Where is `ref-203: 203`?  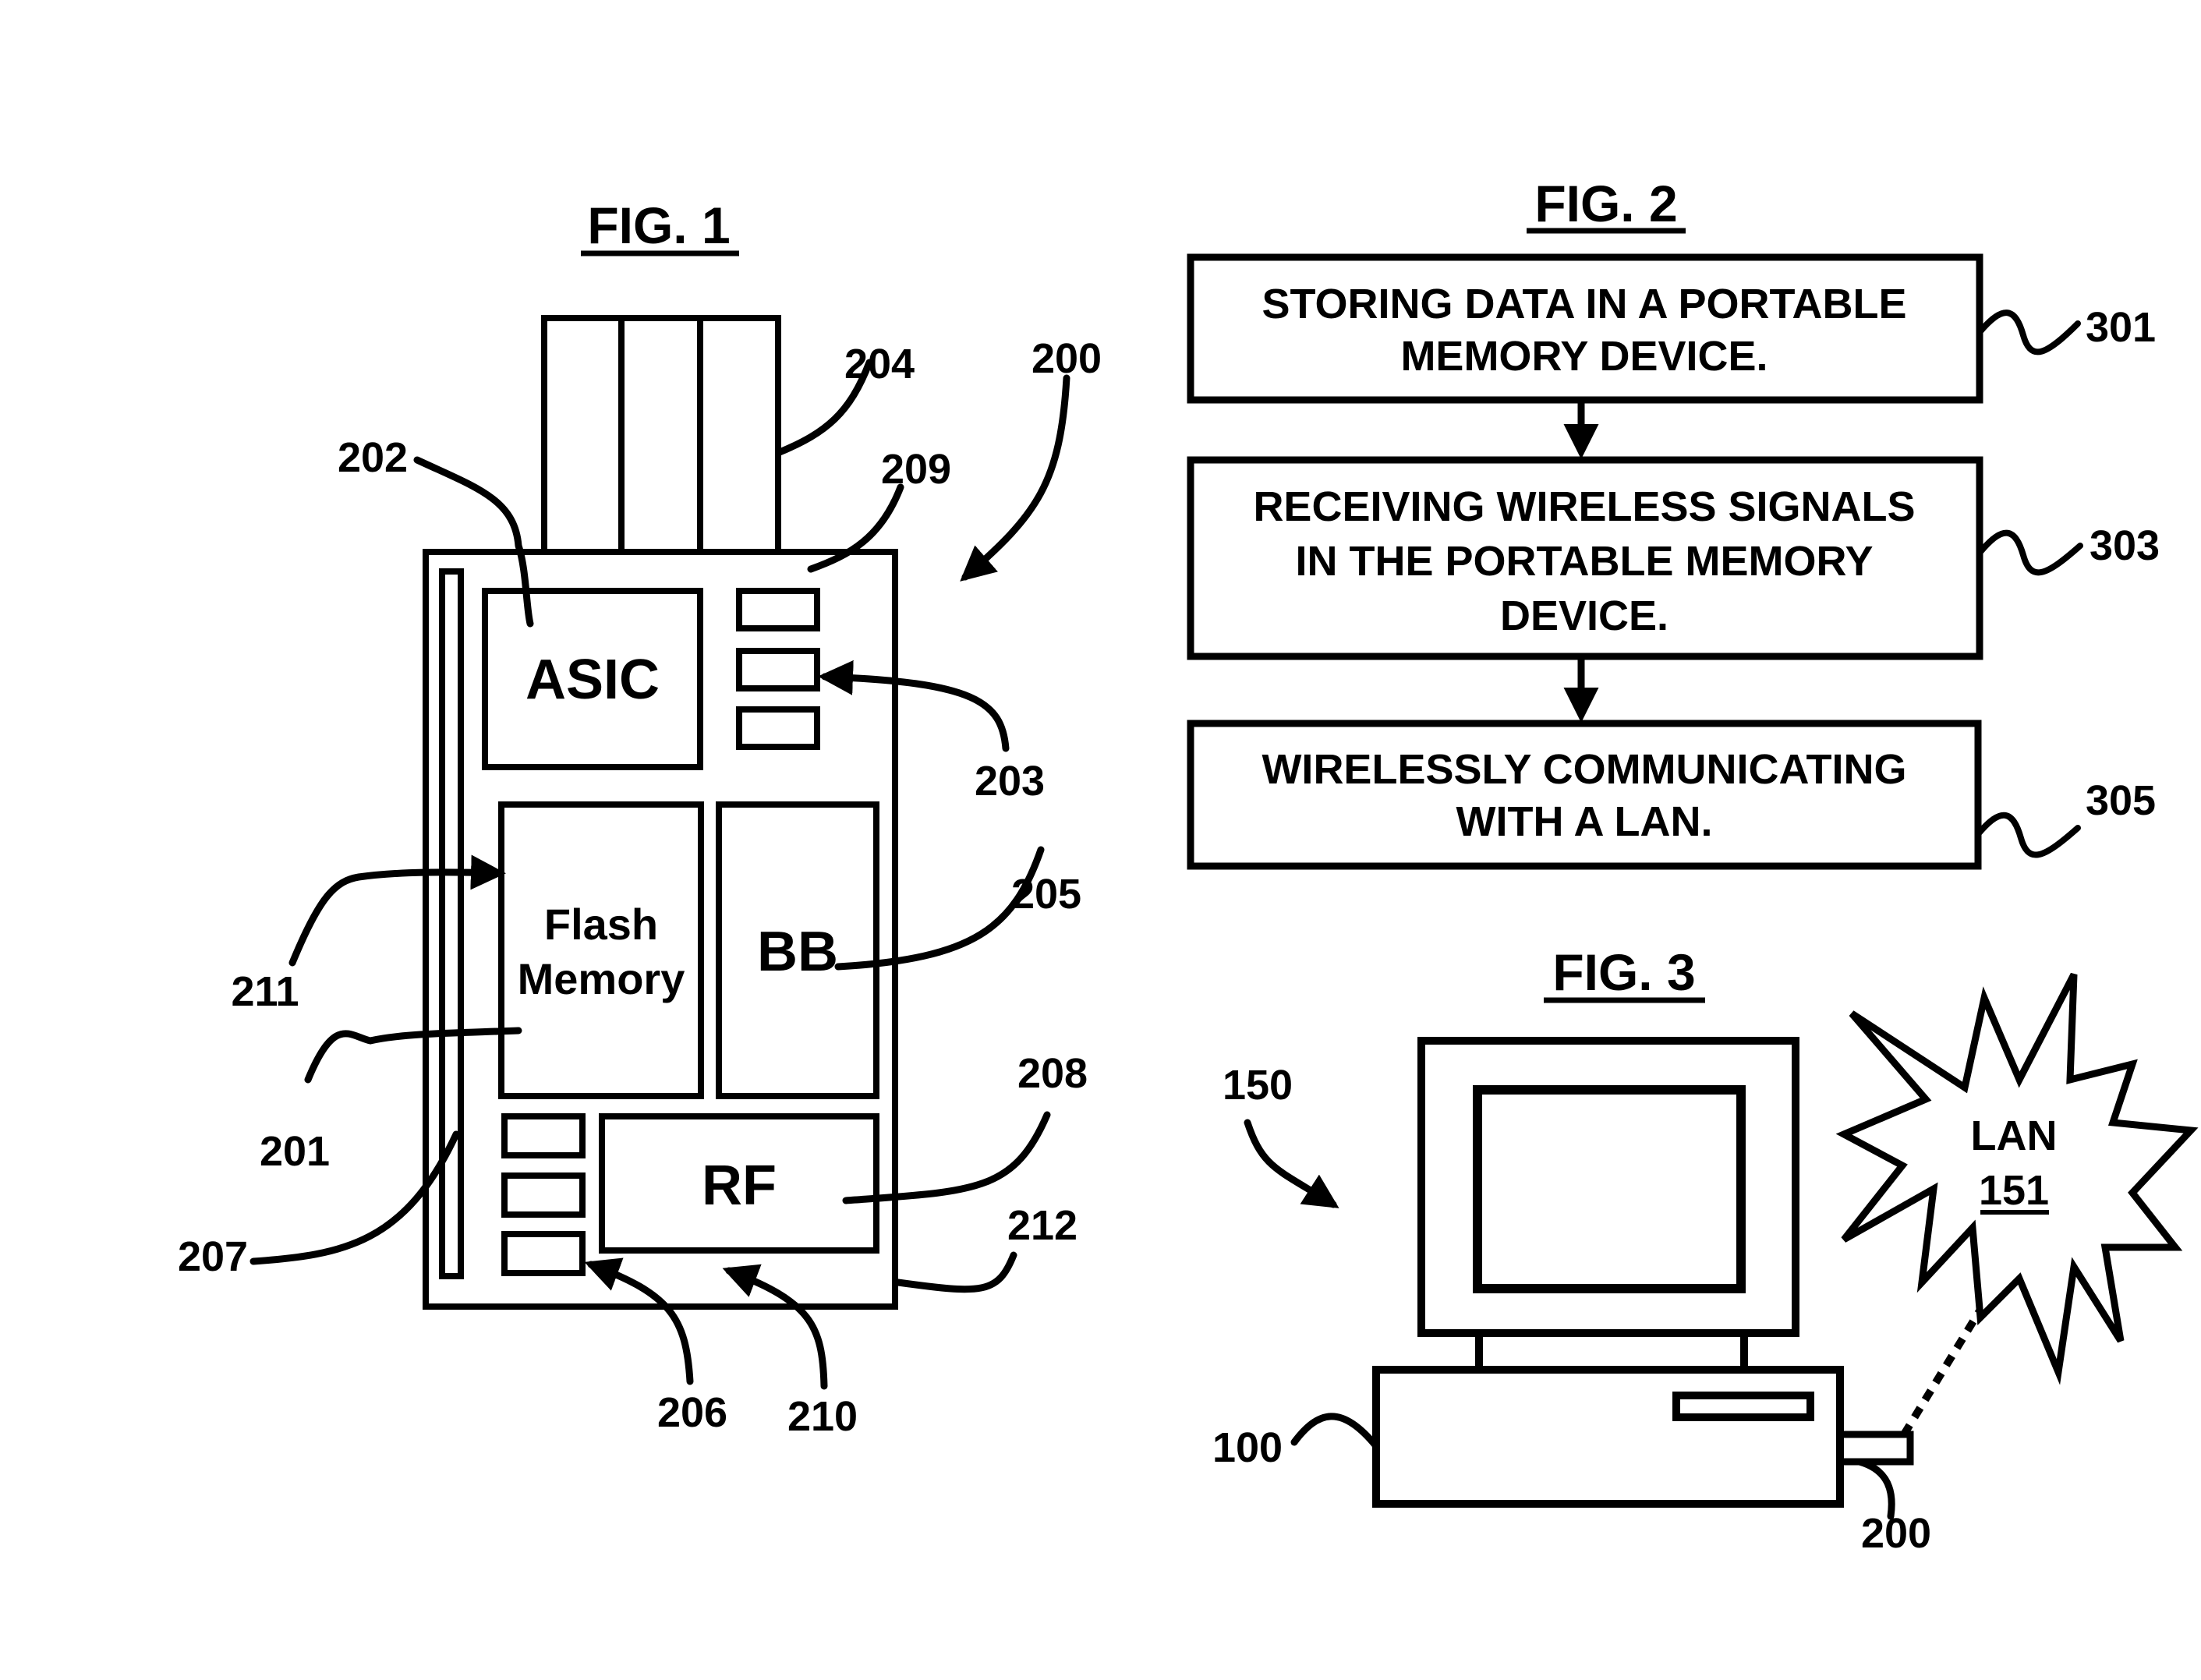 ref-203: 203 is located at coordinates (1010, 782).